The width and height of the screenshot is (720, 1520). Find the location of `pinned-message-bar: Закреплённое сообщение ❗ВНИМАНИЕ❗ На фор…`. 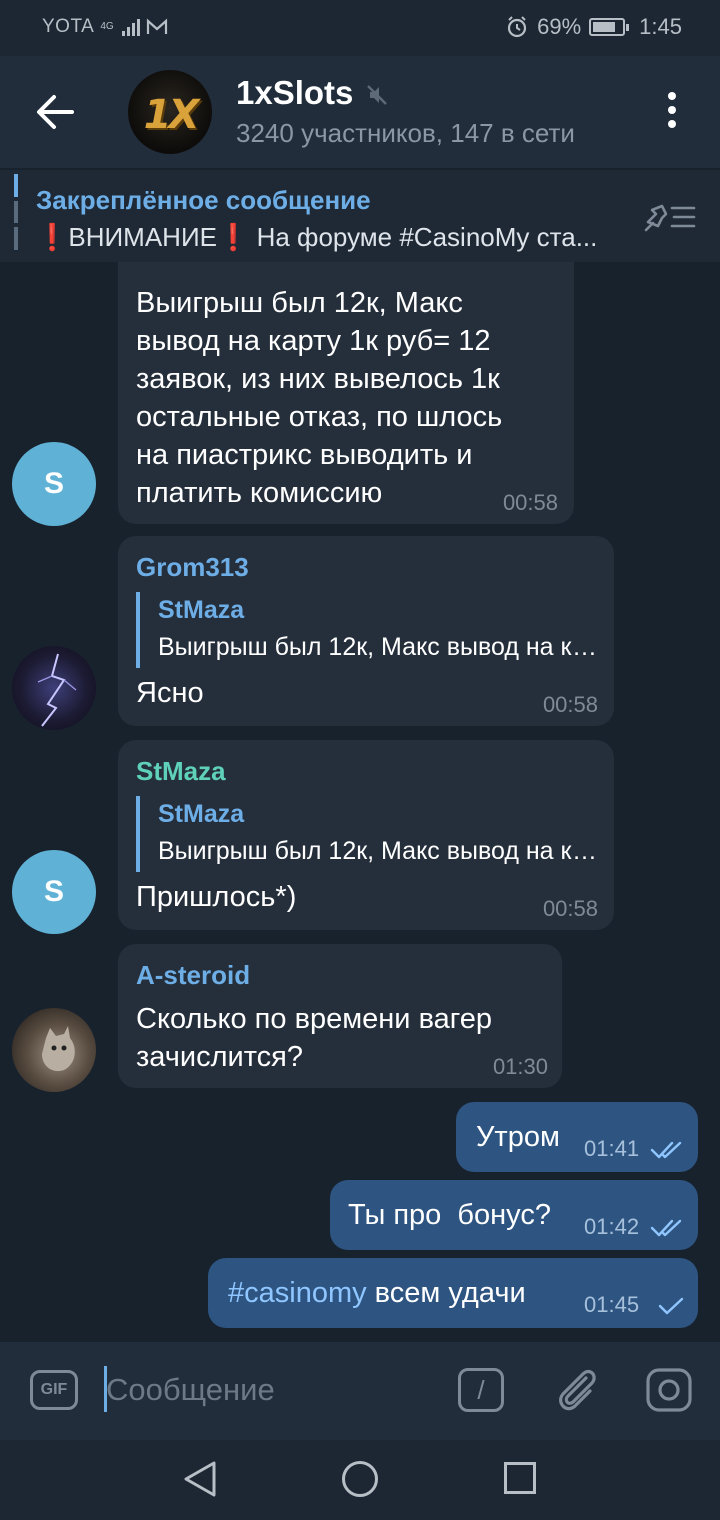

pinned-message-bar: Закреплённое сообщение ❗ВНИМАНИЕ❗ На фор… is located at coordinates (360, 216).